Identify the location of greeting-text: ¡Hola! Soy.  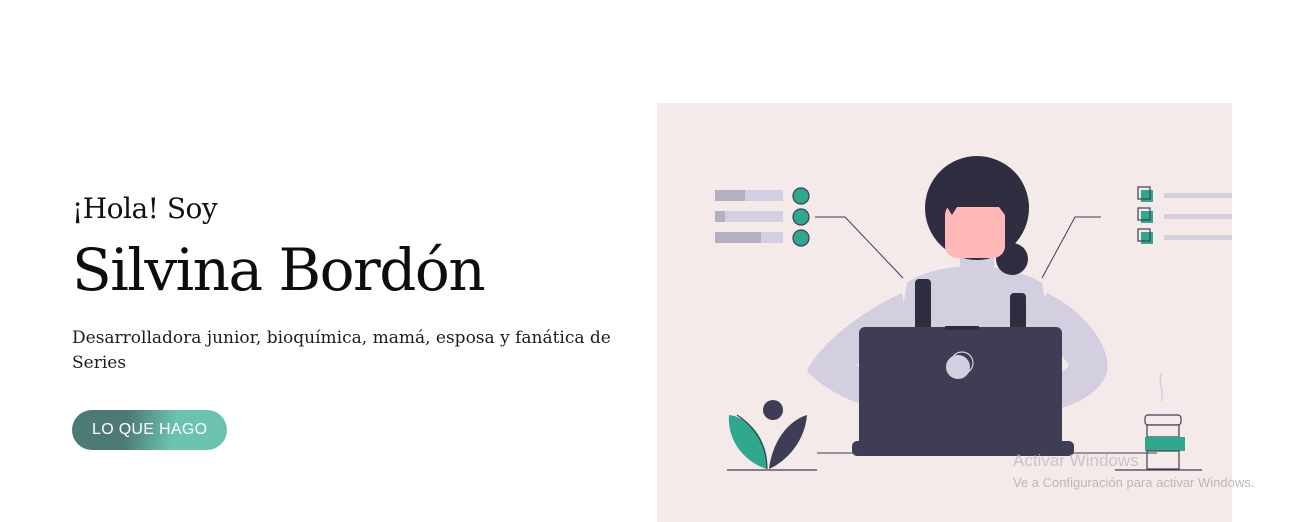
(145, 208).